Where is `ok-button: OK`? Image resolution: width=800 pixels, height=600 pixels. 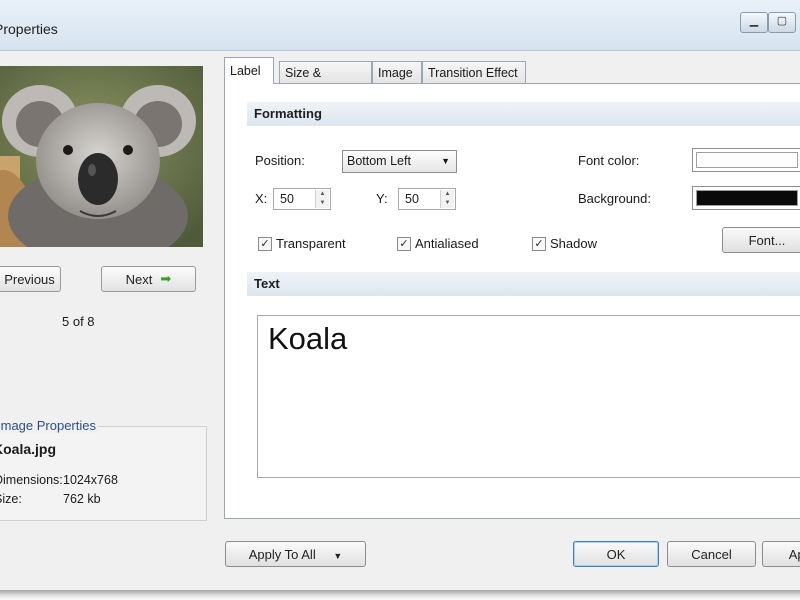
ok-button: OK is located at coordinates (616, 554).